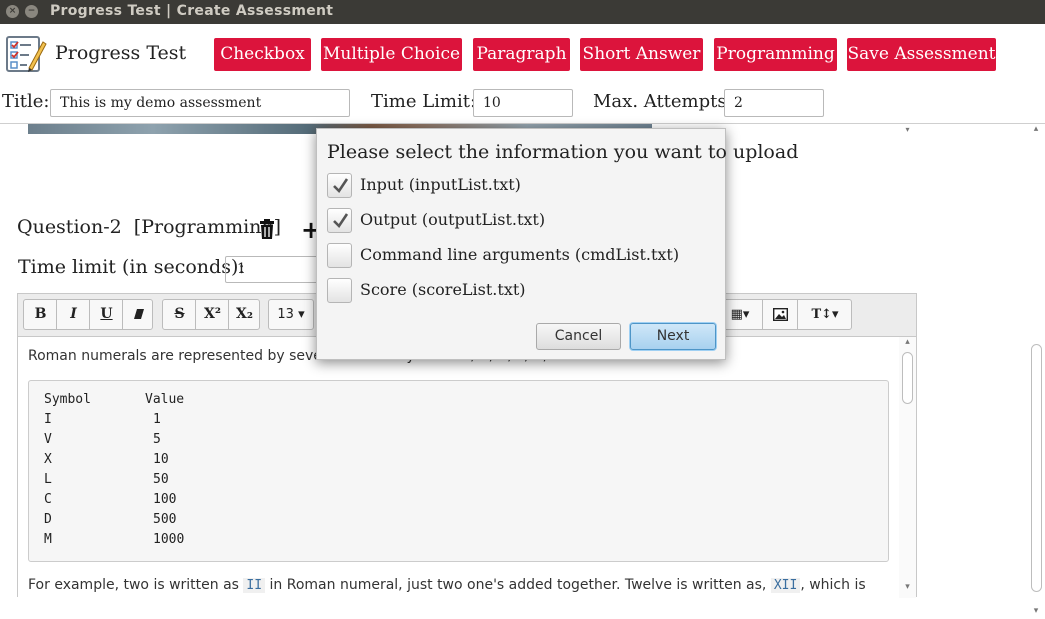 This screenshot has width=1045, height=619. I want to click on editor-scrollbar-thumb, so click(907, 378).